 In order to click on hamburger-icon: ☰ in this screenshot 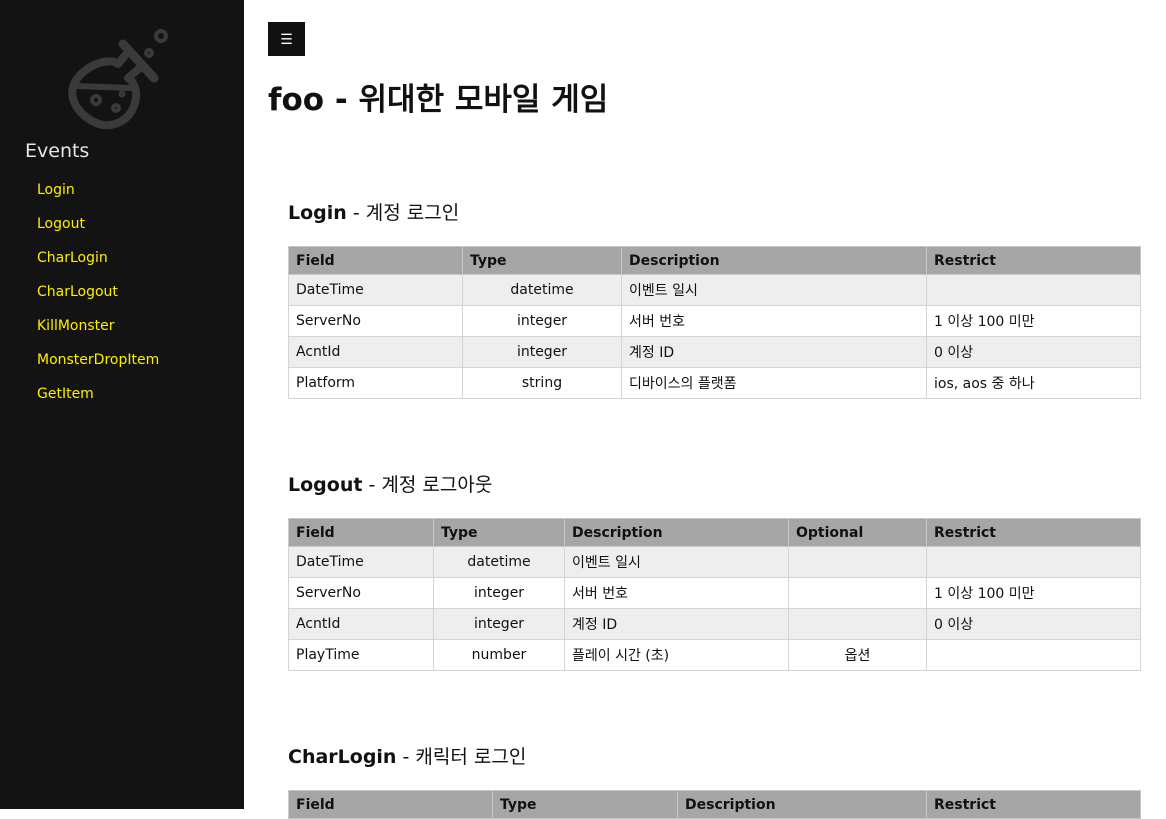, I will do `click(286, 38)`.